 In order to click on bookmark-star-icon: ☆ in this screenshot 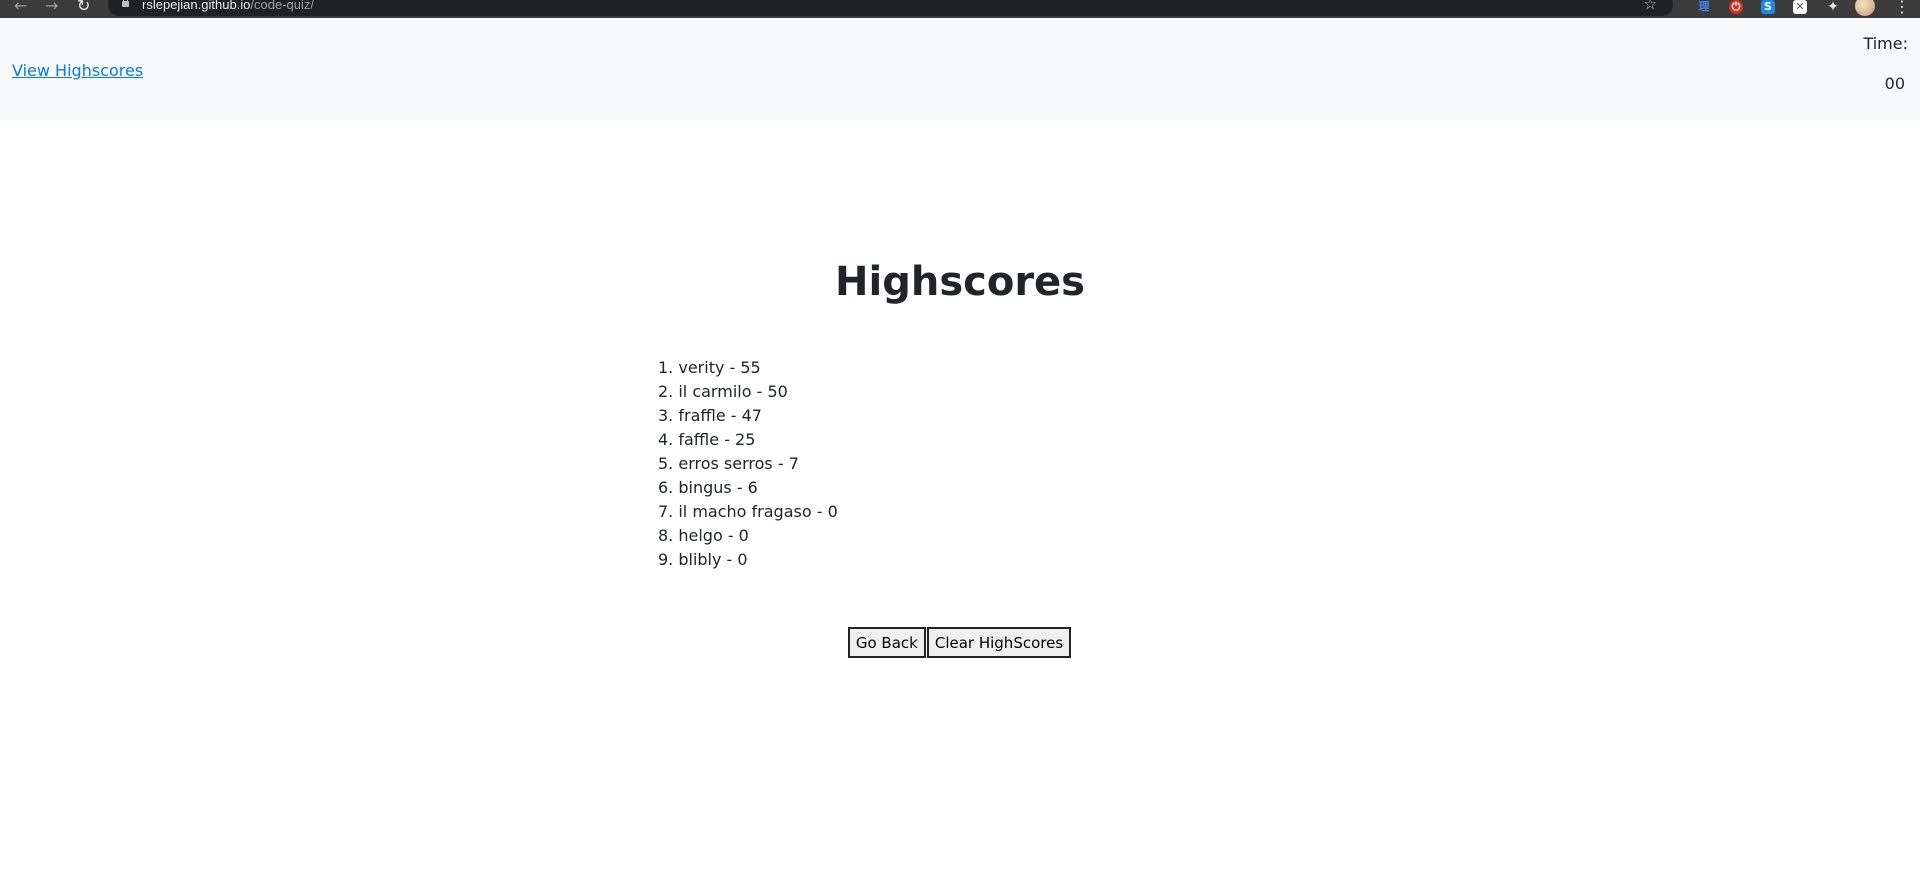, I will do `click(1650, 6)`.